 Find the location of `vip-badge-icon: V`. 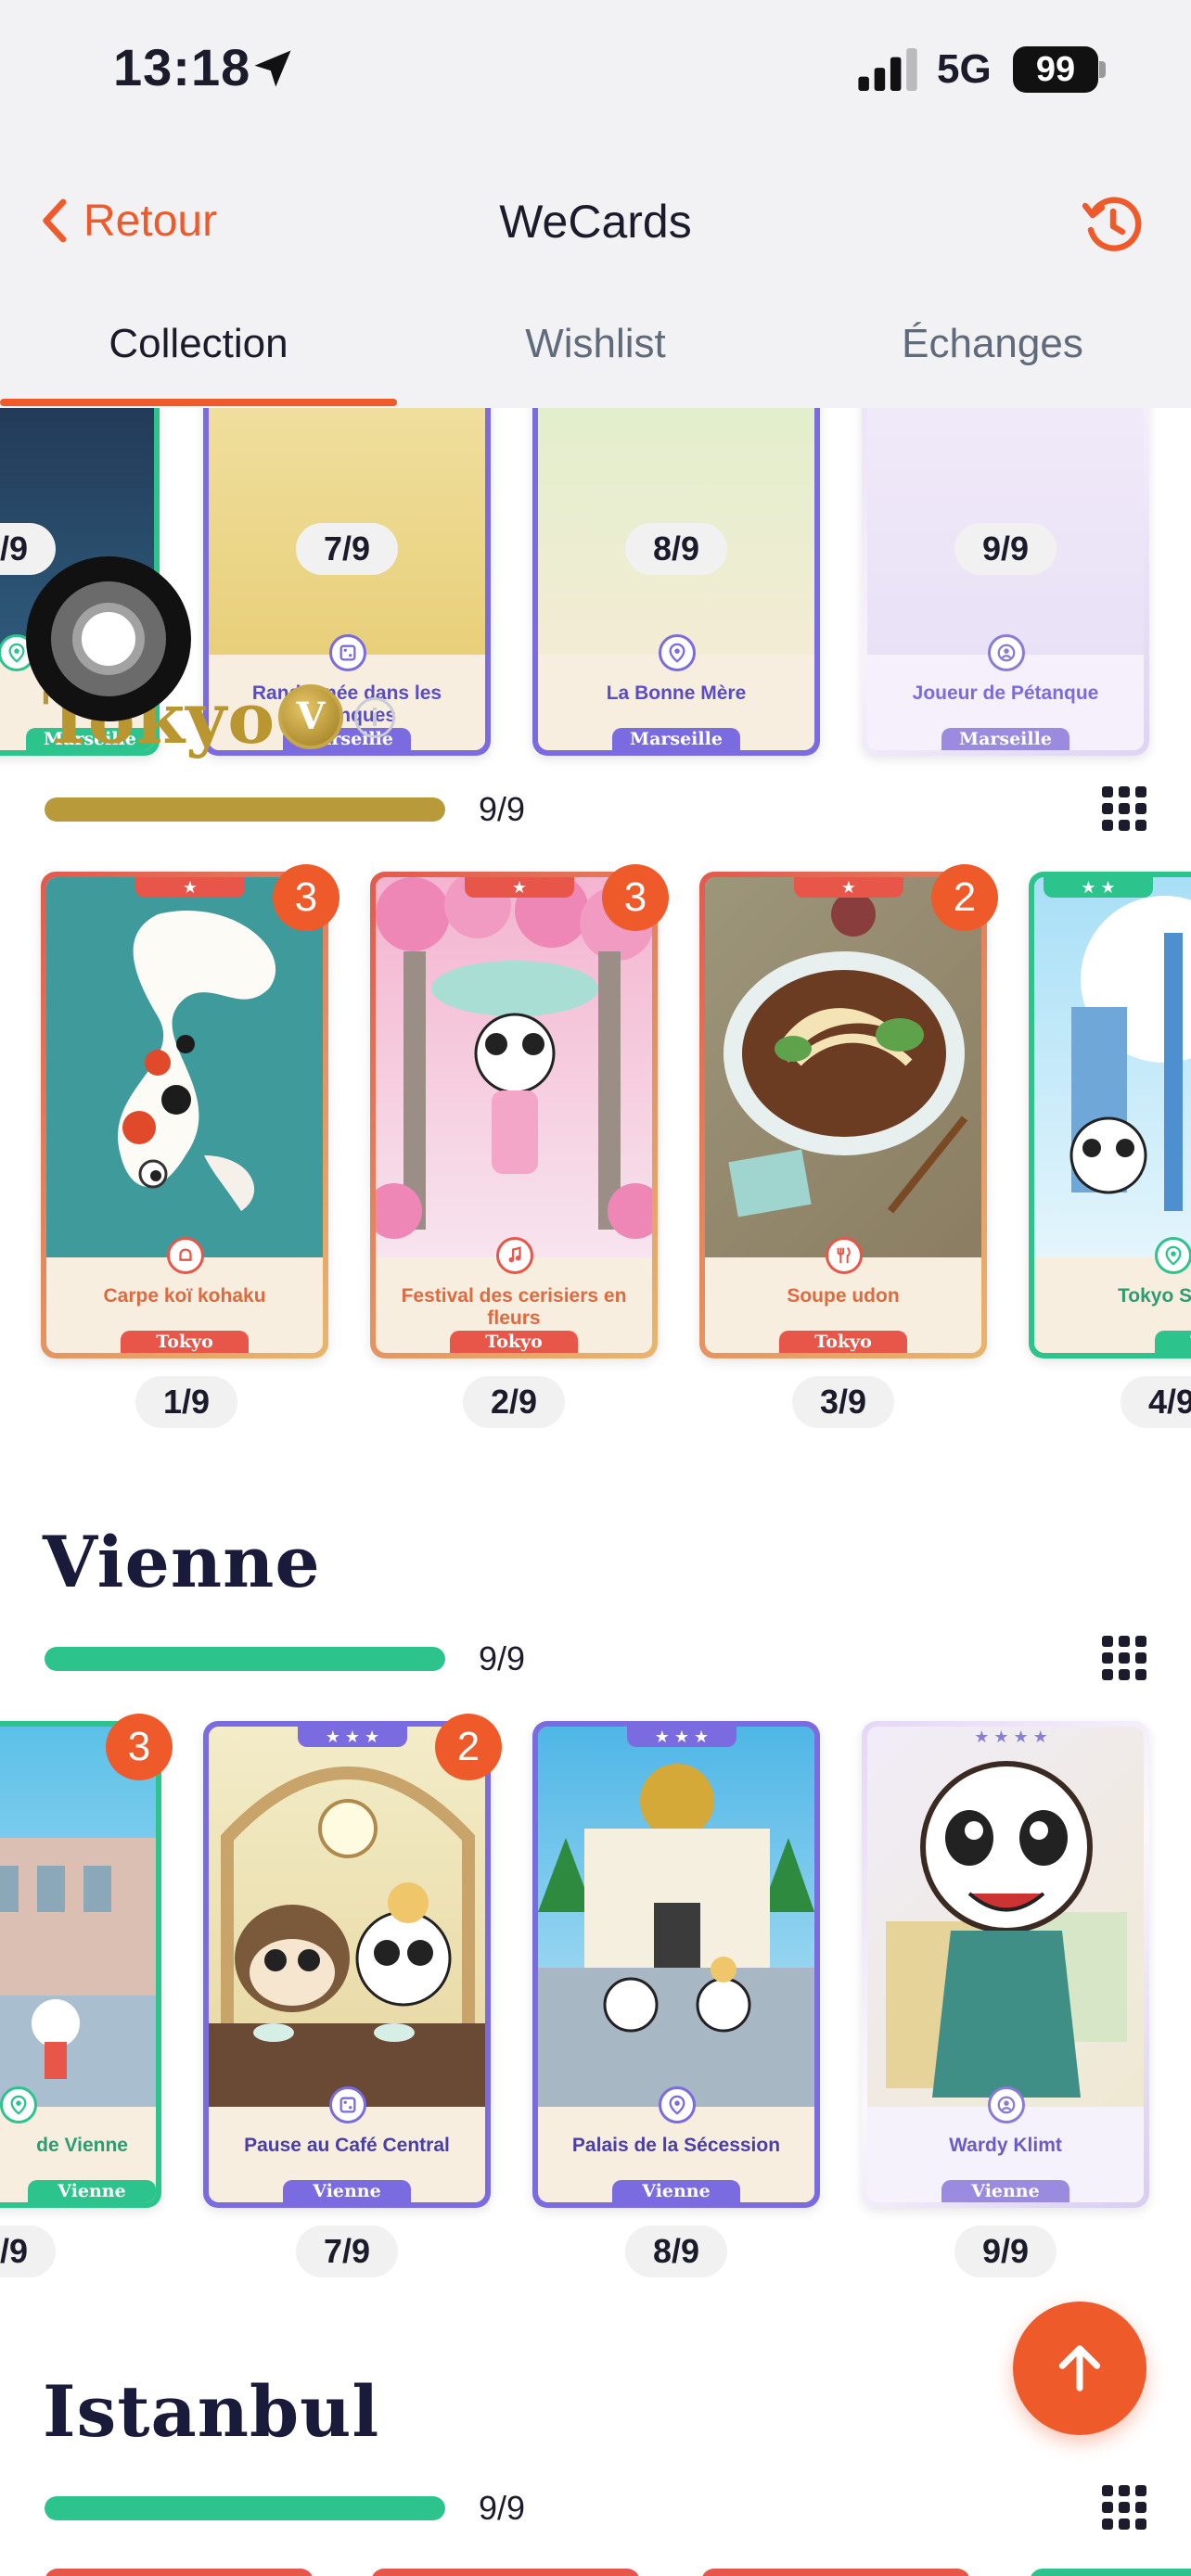

vip-badge-icon: V is located at coordinates (310, 716).